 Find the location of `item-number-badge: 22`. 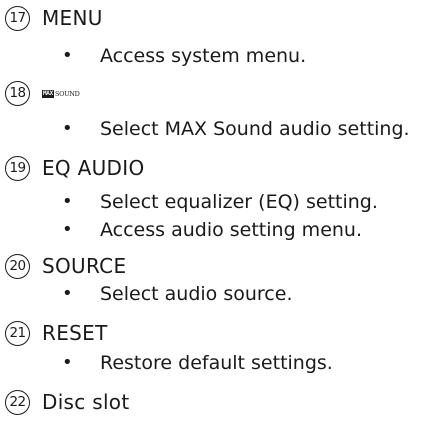

item-number-badge: 22 is located at coordinates (17, 402).